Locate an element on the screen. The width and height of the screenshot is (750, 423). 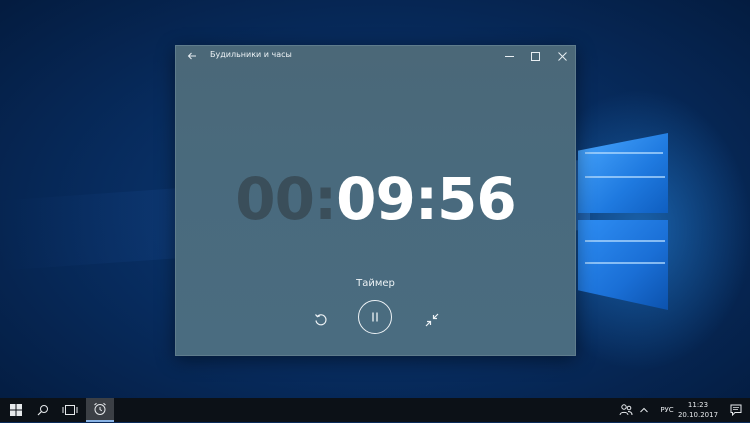
compact-overlay-icon is located at coordinates (432, 320).